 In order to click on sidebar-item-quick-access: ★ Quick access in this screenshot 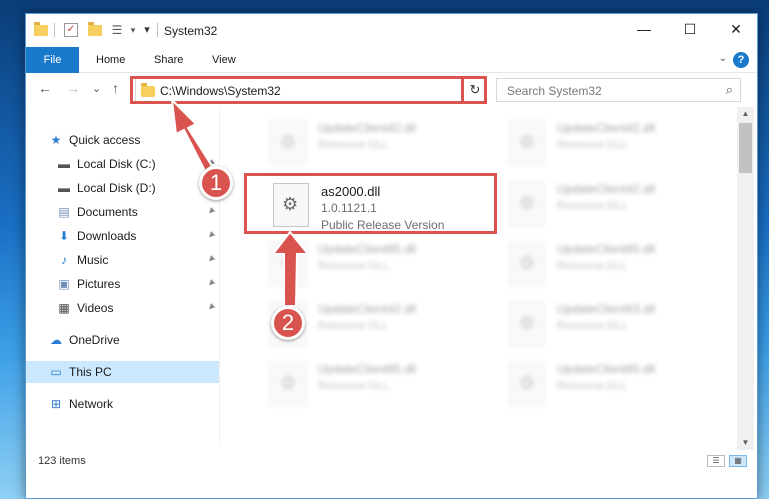, I will do `click(94, 140)`.